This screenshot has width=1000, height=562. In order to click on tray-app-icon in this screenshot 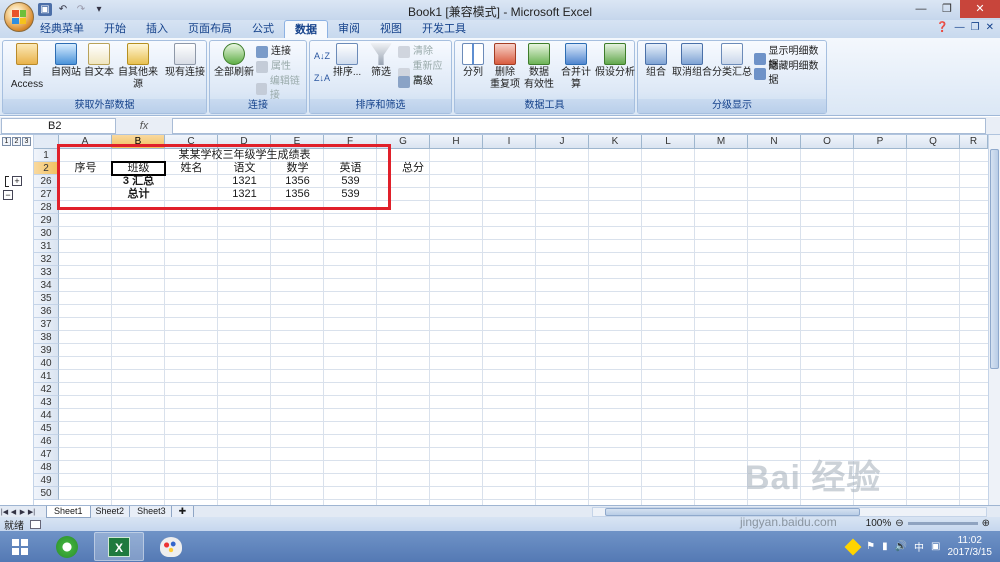, I will do `click(853, 546)`.